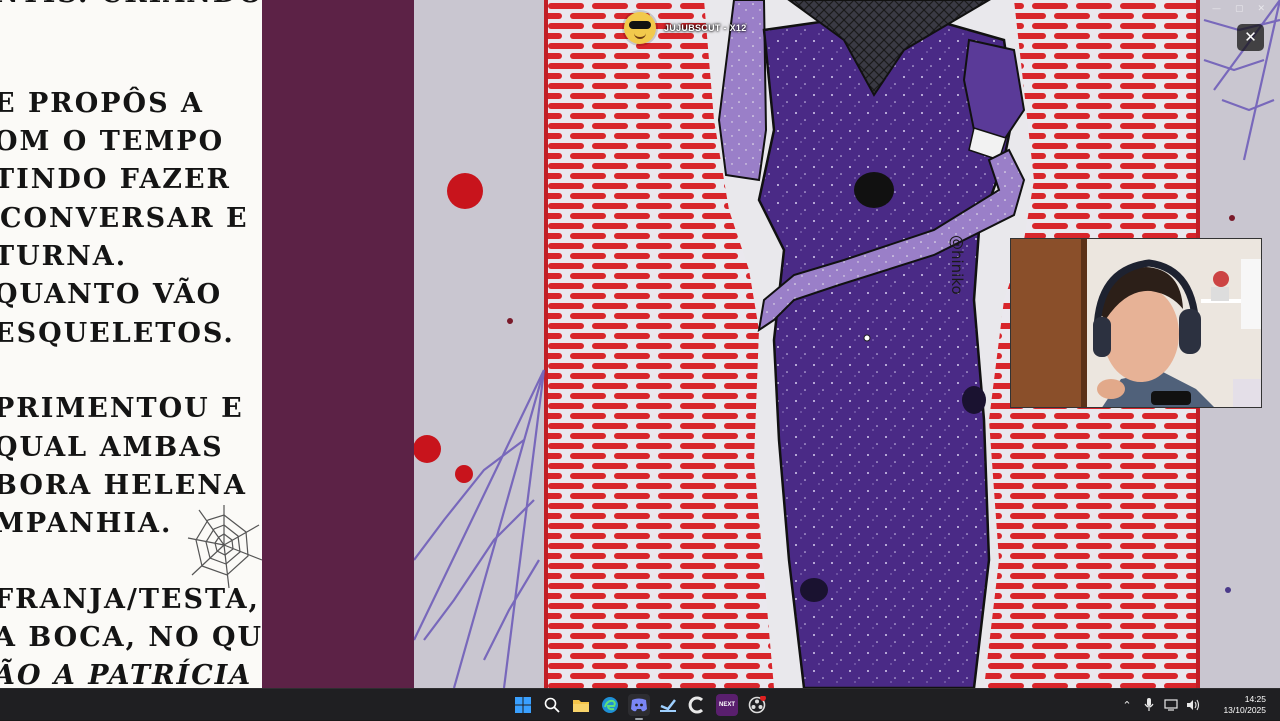  Describe the element at coordinates (102, 103) in the screenshot. I see `document-line: E PROPÔS A` at that location.